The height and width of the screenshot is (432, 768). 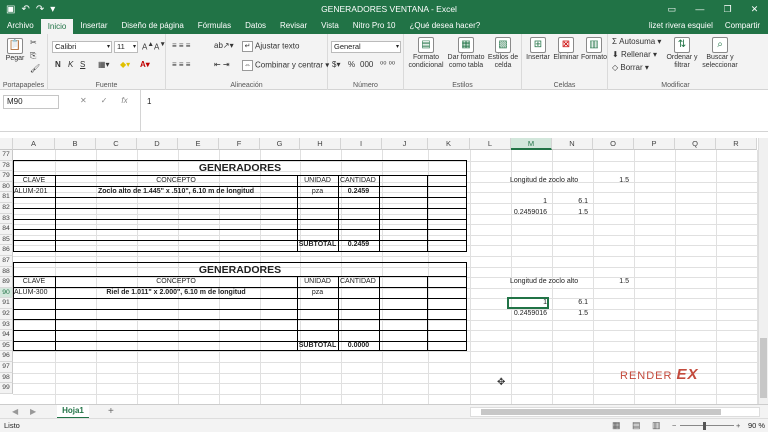 I want to click on tab-inicio: Inicio, so click(x=57, y=26).